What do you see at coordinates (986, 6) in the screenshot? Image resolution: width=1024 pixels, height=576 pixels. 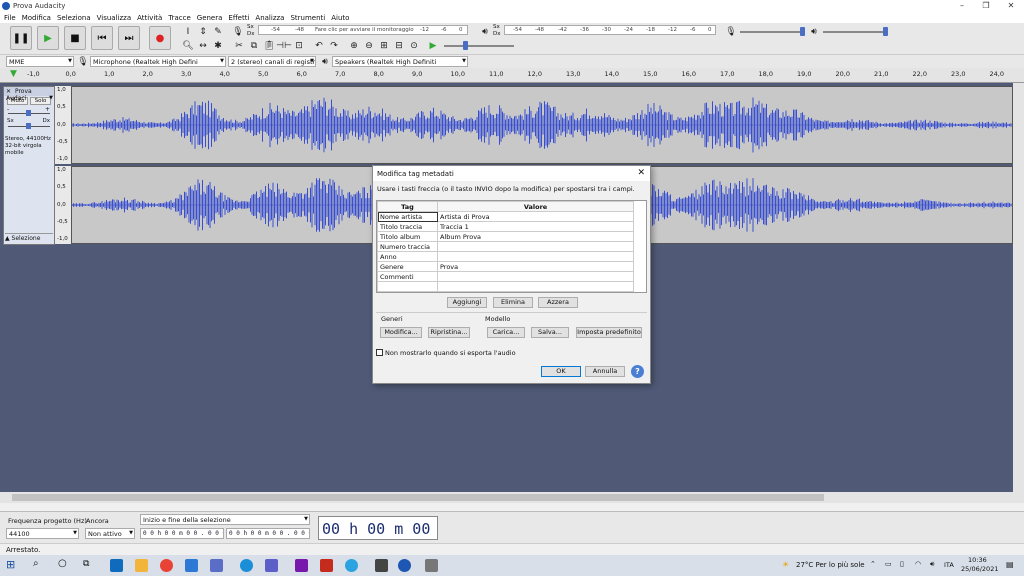 I see `maximize-button: ❐` at bounding box center [986, 6].